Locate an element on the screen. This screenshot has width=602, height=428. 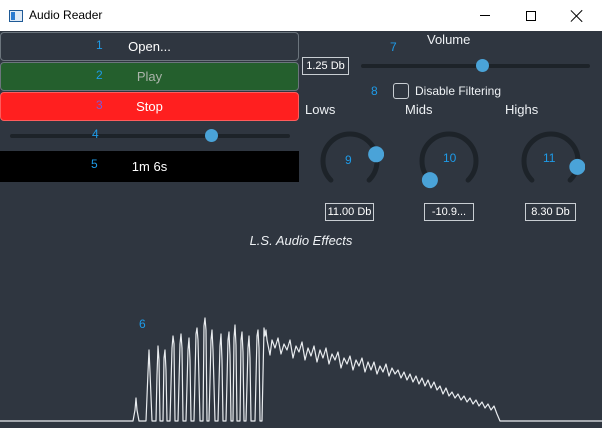
marker-8: 8 is located at coordinates (374, 91).